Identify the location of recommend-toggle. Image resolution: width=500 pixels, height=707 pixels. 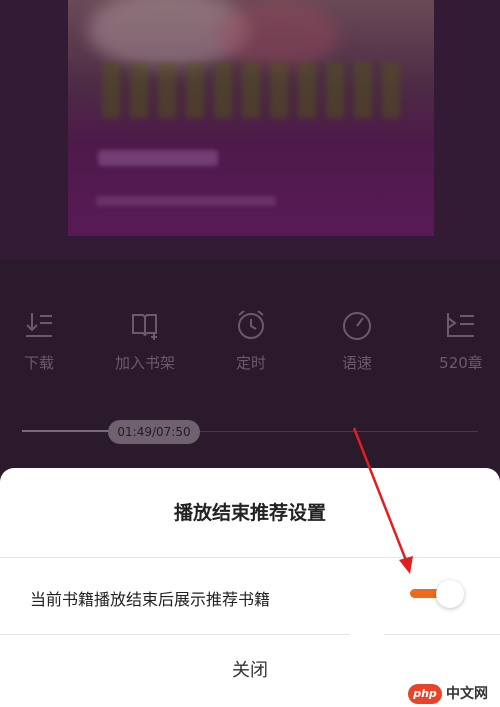
(436, 594).